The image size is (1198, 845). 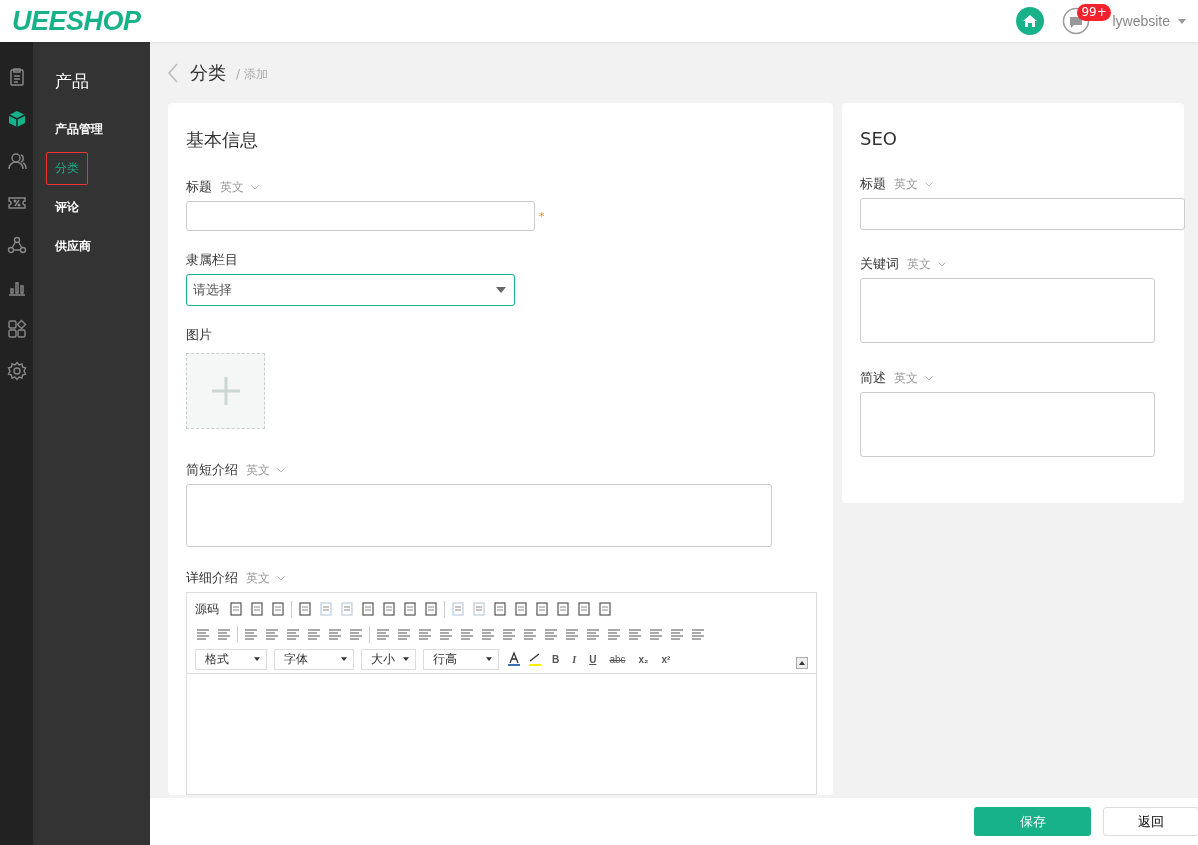 What do you see at coordinates (1150, 821) in the screenshot?
I see `back-button: 返回` at bounding box center [1150, 821].